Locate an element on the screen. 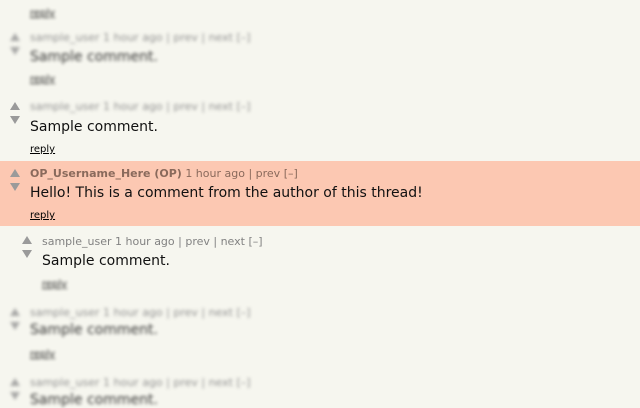  comment-nav-links: | prev [–] is located at coordinates (272, 173).